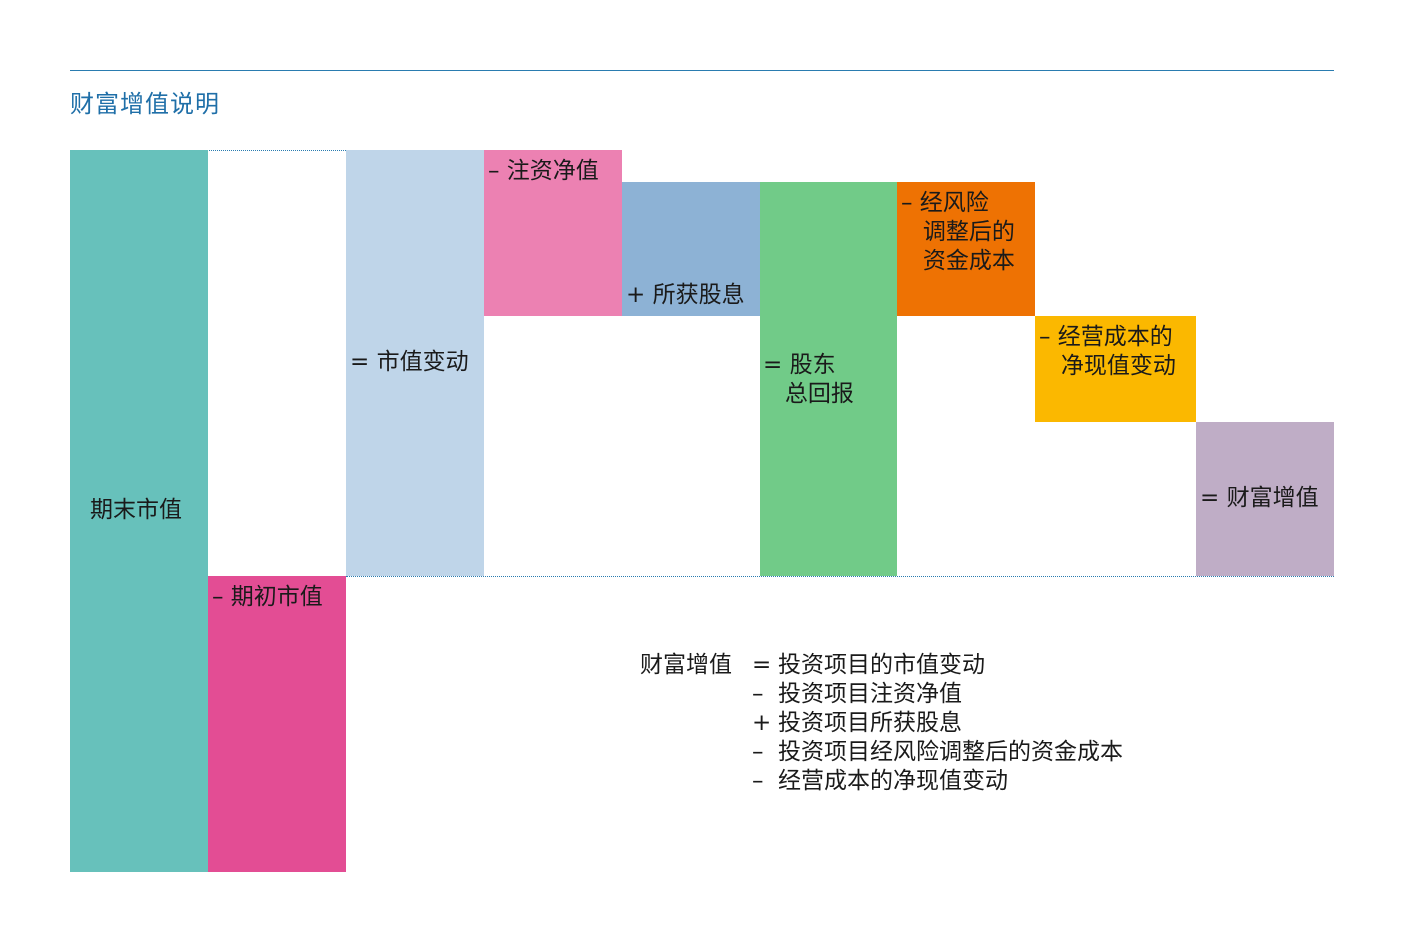 The image size is (1403, 944). What do you see at coordinates (1107, 351) in the screenshot?
I see `operating-cost-label: – 经营成本的 净现值变动` at bounding box center [1107, 351].